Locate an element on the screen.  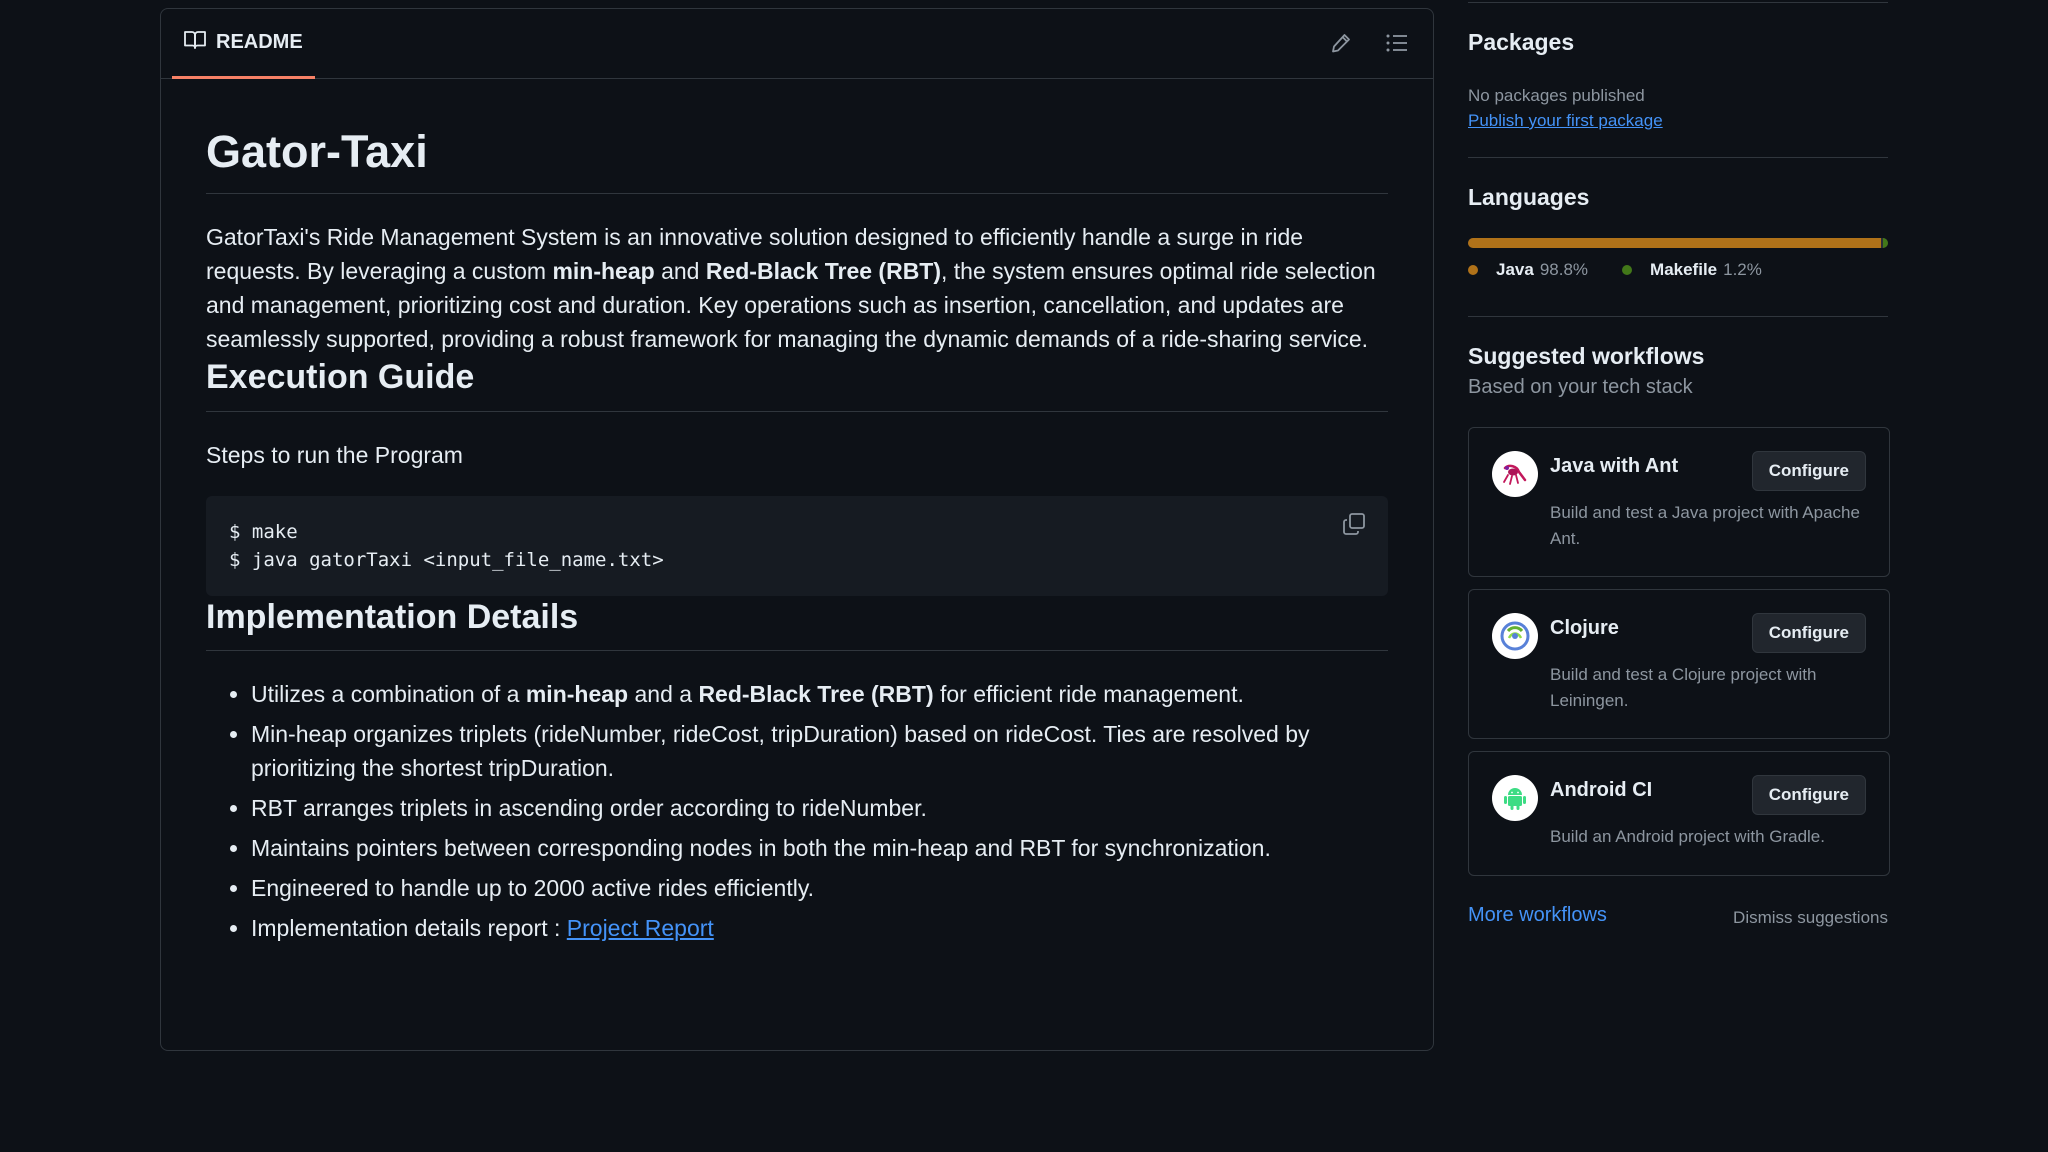
language-item-makefile: Makefile 1.2% is located at coordinates (1692, 270).